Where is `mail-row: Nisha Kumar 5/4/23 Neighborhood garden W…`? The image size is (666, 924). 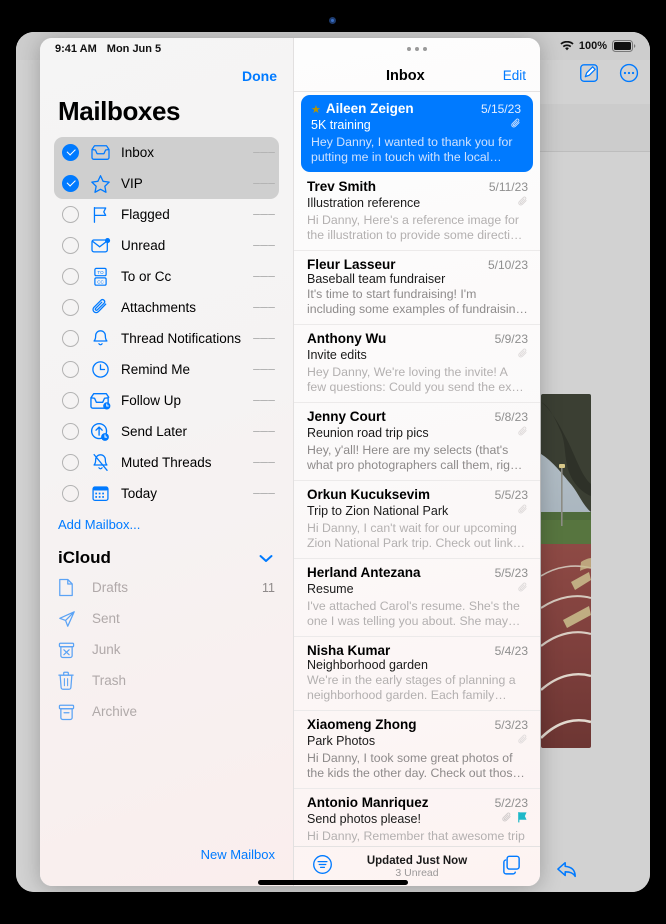
mail-row: Nisha Kumar 5/4/23 Neighborhood garden W… is located at coordinates (417, 674).